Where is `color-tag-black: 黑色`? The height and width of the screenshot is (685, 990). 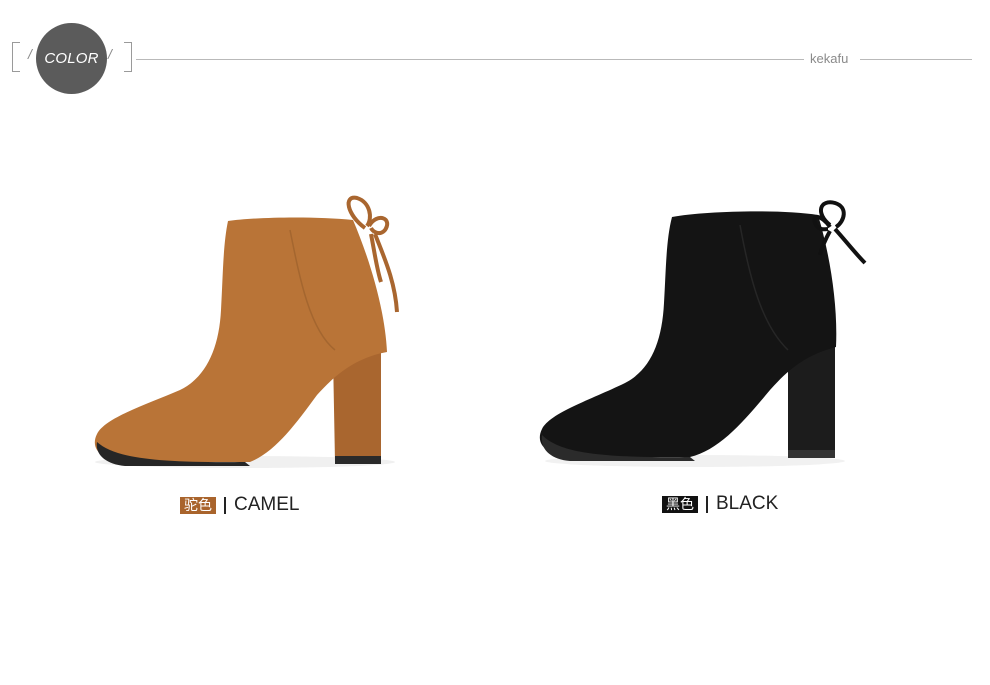
color-tag-black: 黑色 is located at coordinates (680, 504).